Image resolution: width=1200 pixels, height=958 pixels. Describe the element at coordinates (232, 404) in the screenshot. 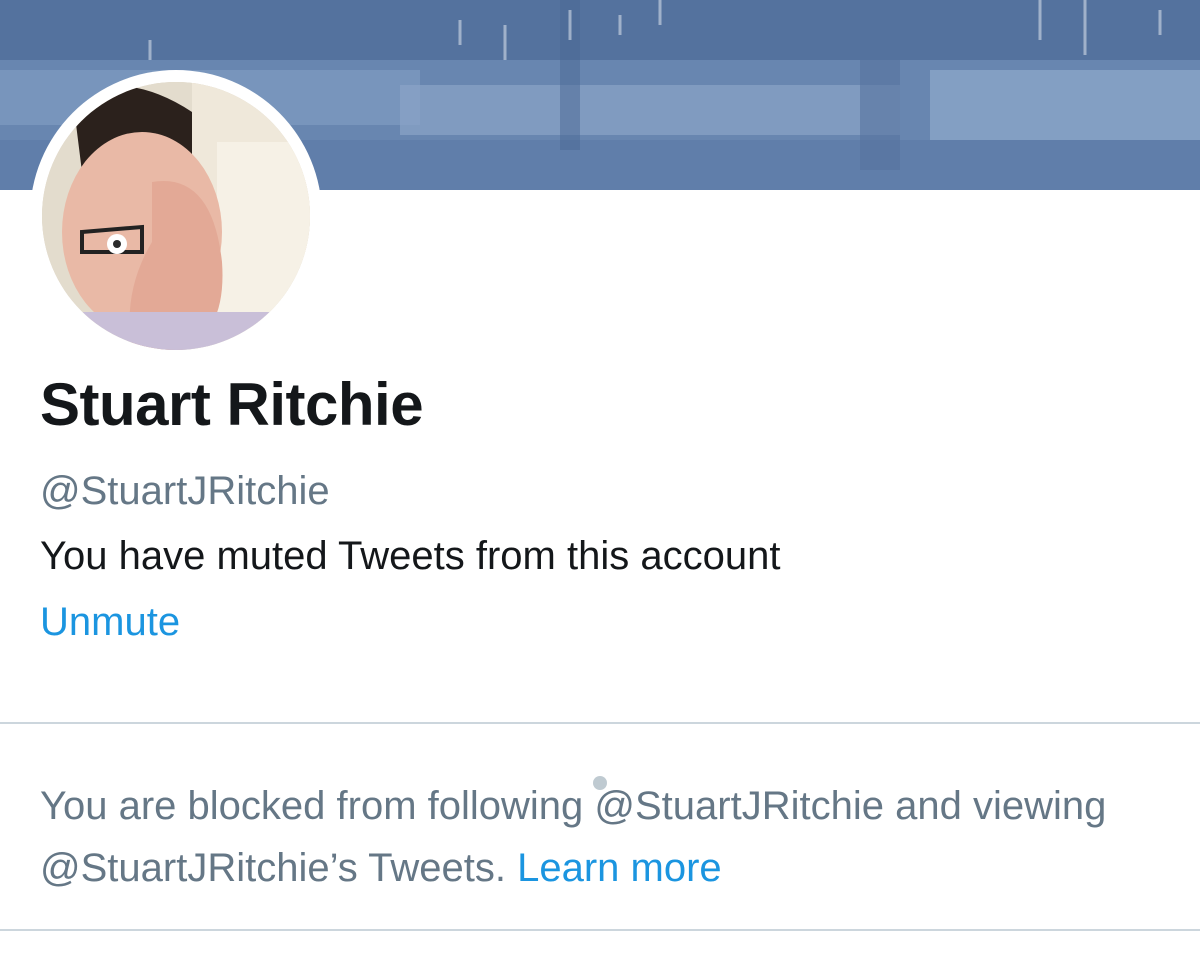

I see `profile-display-name: Stuart Ritchie` at that location.